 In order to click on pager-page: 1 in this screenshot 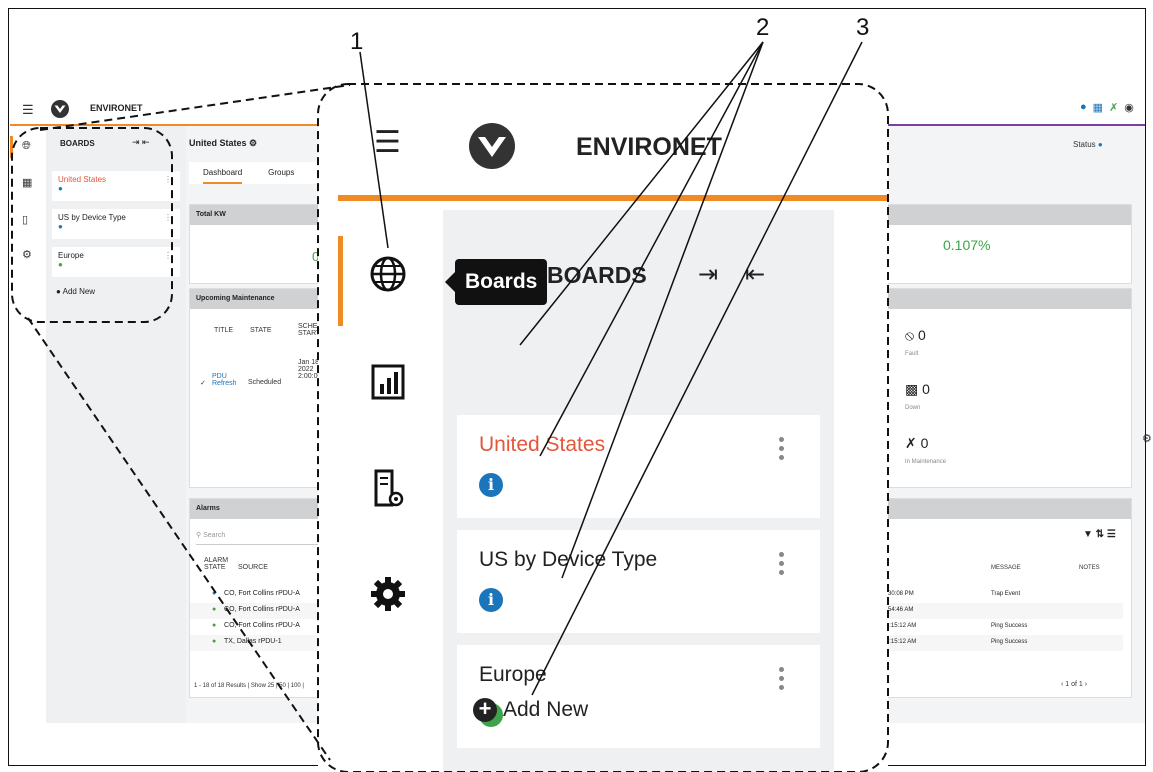, I will do `click(1067, 684)`.